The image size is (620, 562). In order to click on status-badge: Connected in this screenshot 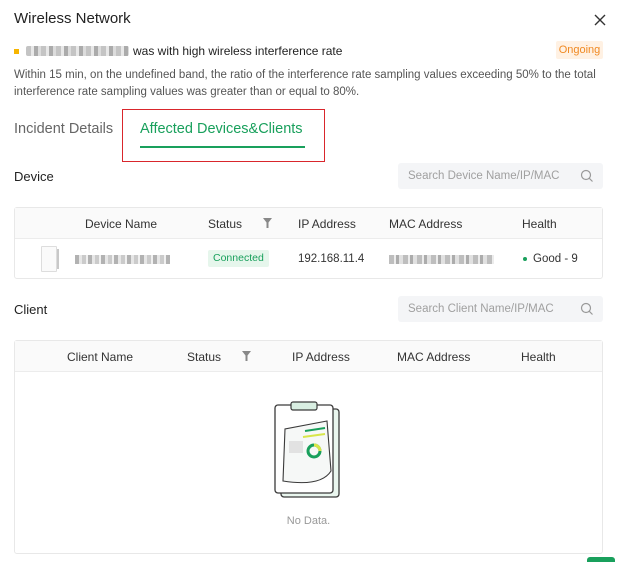, I will do `click(238, 258)`.